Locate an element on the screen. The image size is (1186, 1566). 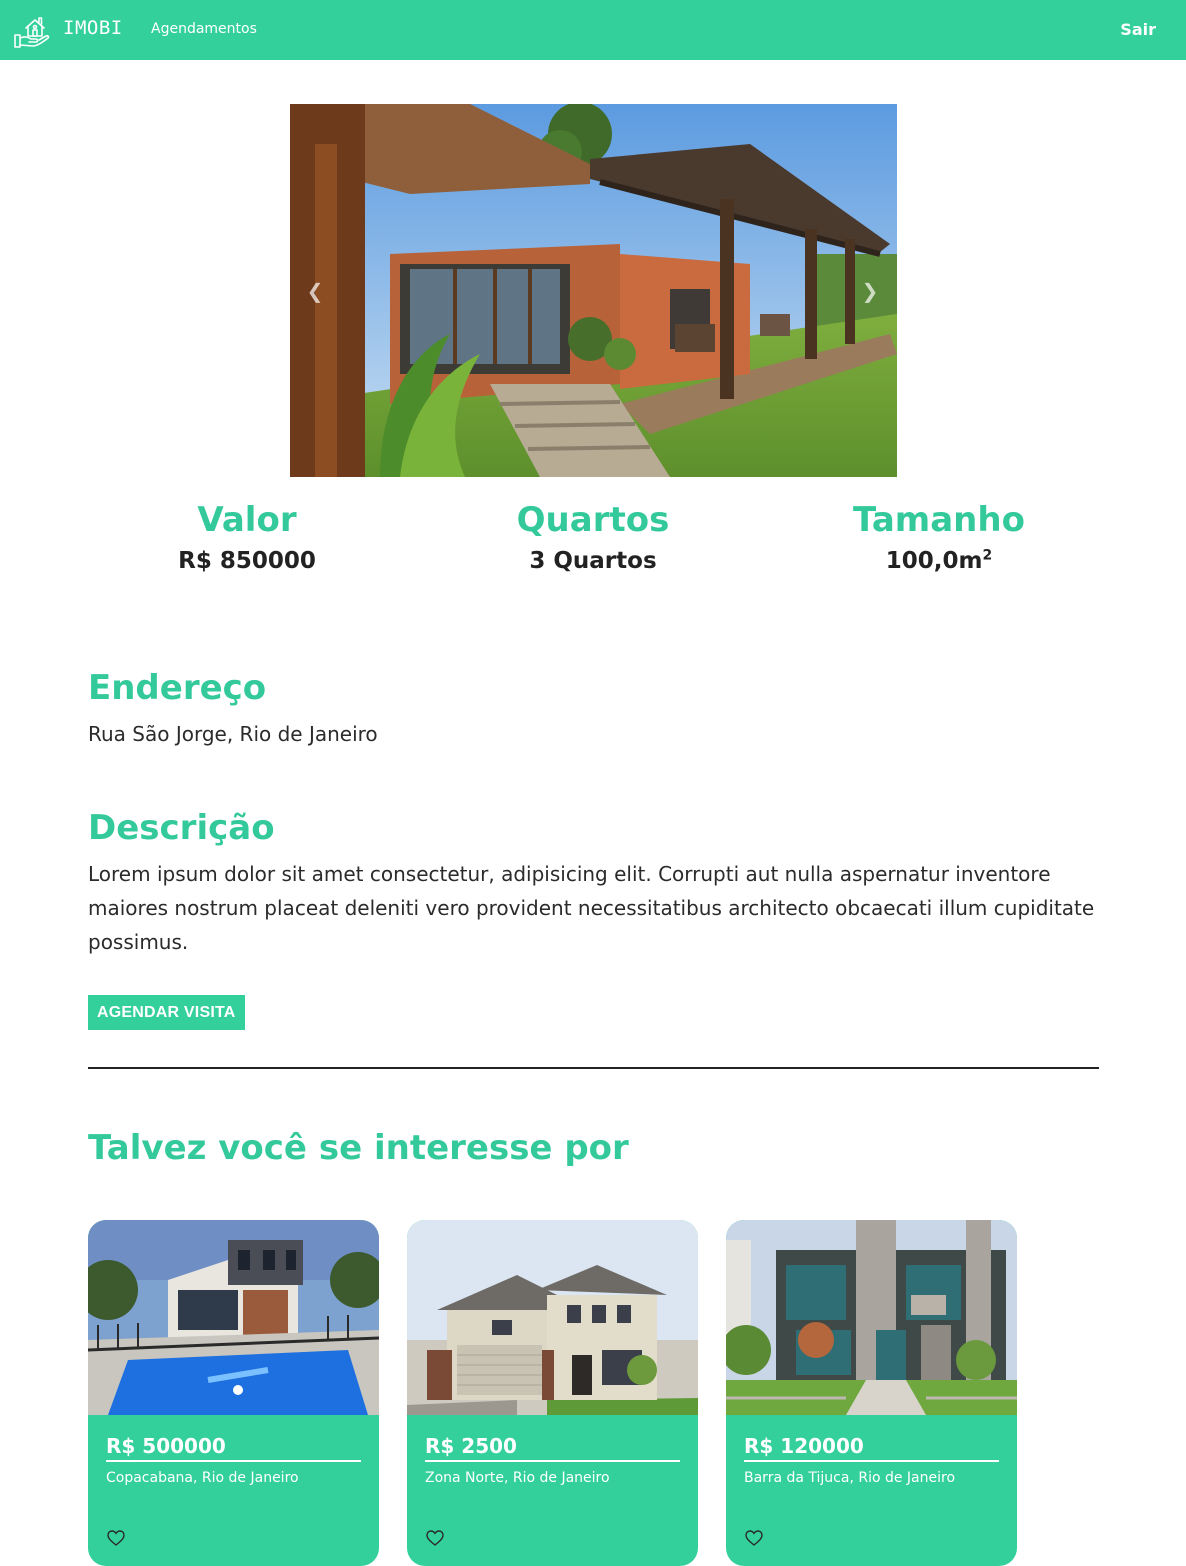
schedule-visit-button: AGENDAR VISITA is located at coordinates (166, 1012).